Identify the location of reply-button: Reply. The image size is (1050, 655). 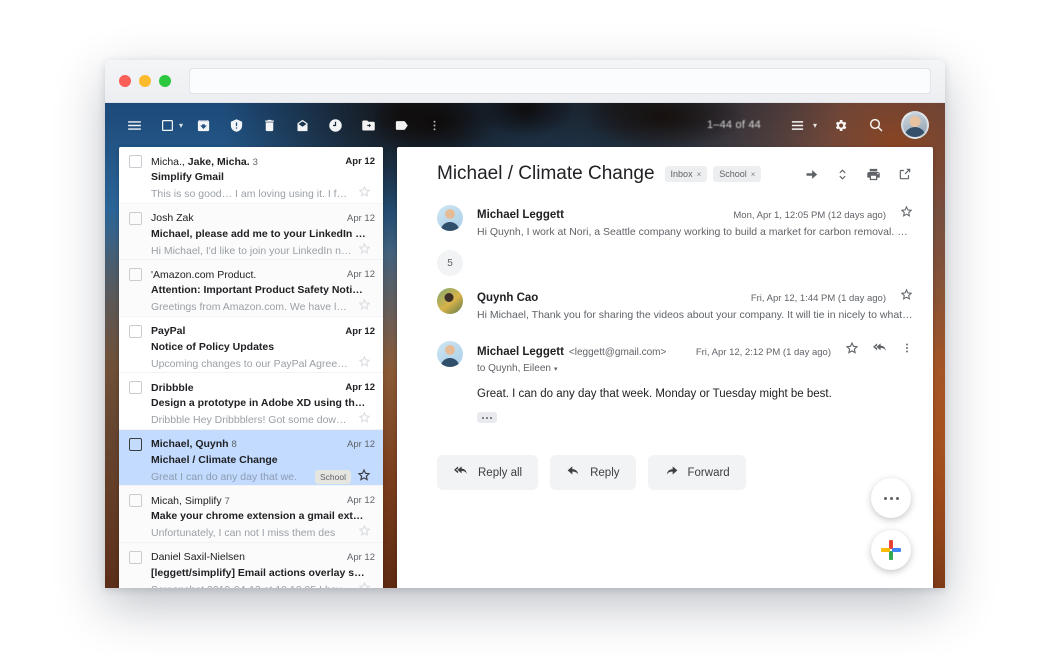
(593, 472).